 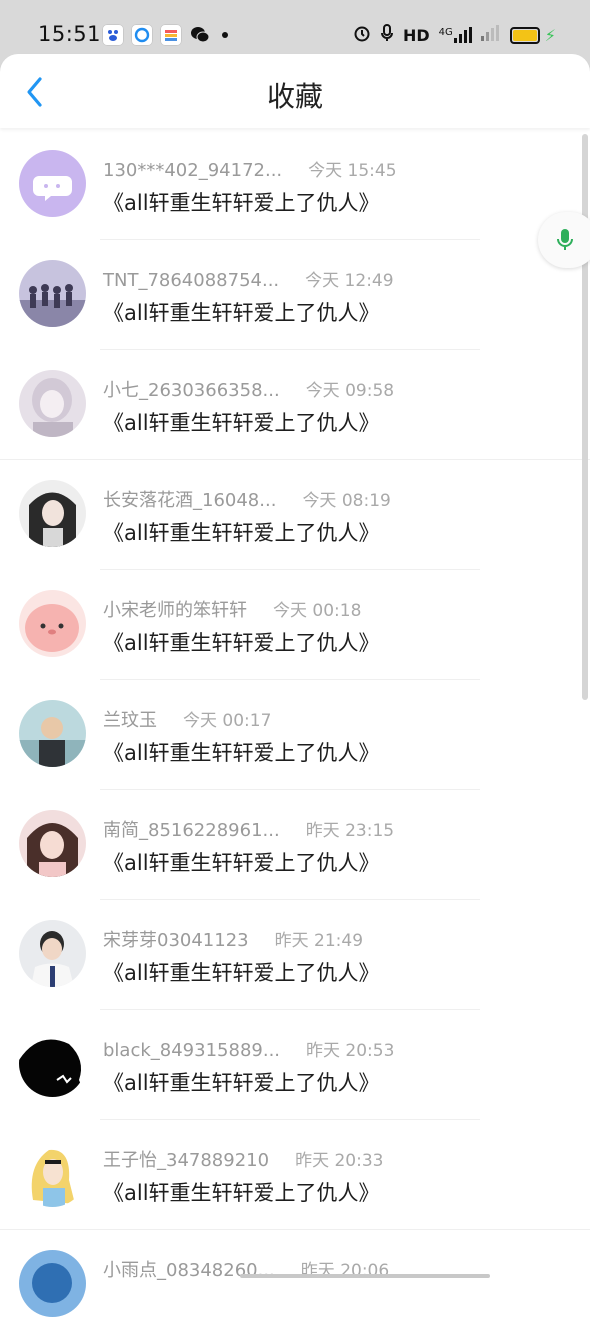 I want to click on timestamp: 昨天 20:53, so click(x=350, y=1051).